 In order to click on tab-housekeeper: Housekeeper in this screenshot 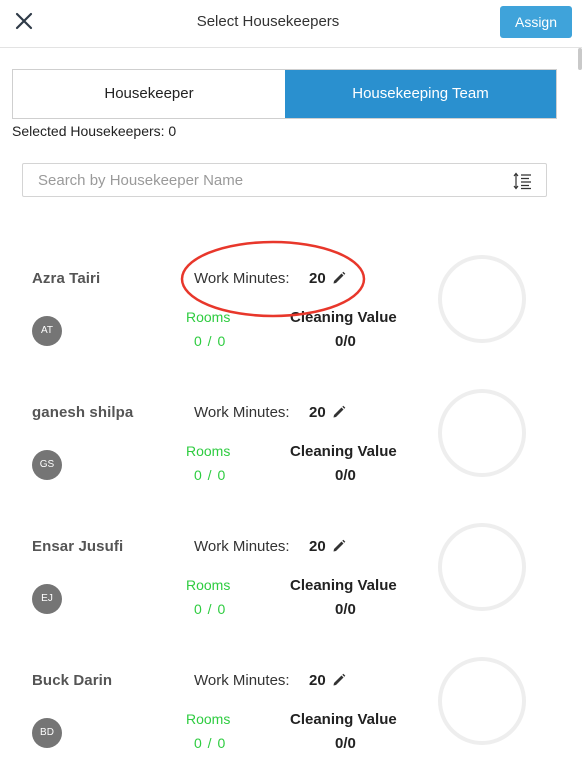, I will do `click(149, 94)`.